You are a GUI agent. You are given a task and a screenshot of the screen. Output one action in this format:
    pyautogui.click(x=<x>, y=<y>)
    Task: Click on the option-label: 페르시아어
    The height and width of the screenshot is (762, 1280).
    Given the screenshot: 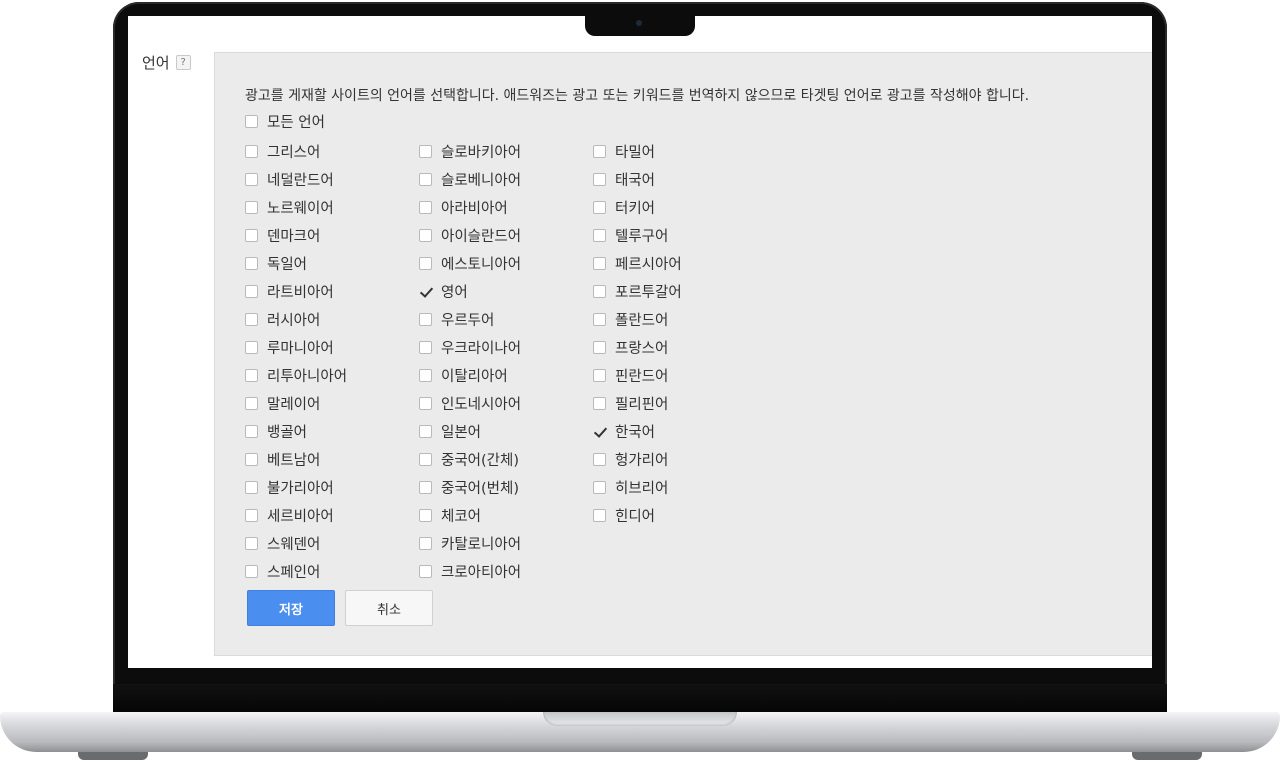 What is the action you would take?
    pyautogui.click(x=648, y=264)
    